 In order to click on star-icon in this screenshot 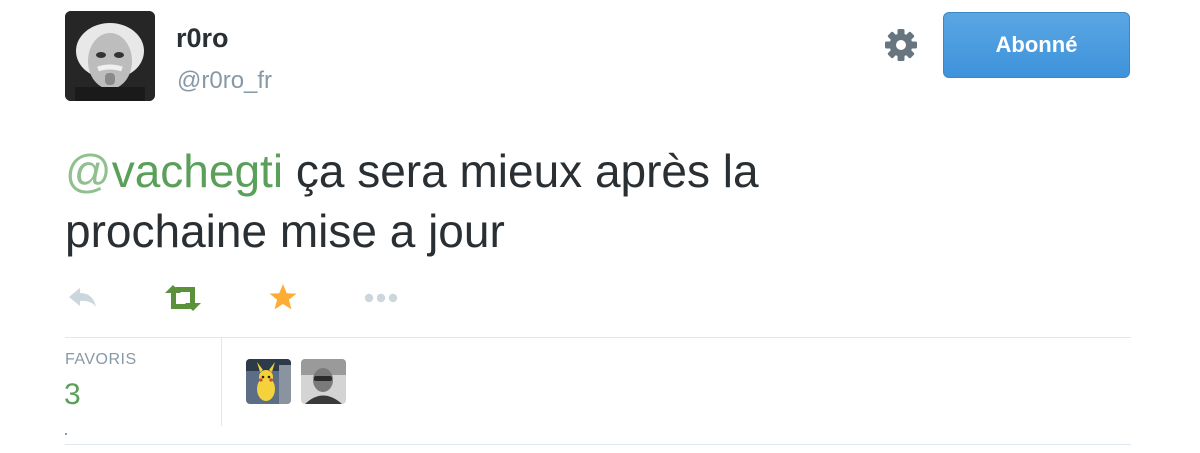, I will do `click(283, 298)`.